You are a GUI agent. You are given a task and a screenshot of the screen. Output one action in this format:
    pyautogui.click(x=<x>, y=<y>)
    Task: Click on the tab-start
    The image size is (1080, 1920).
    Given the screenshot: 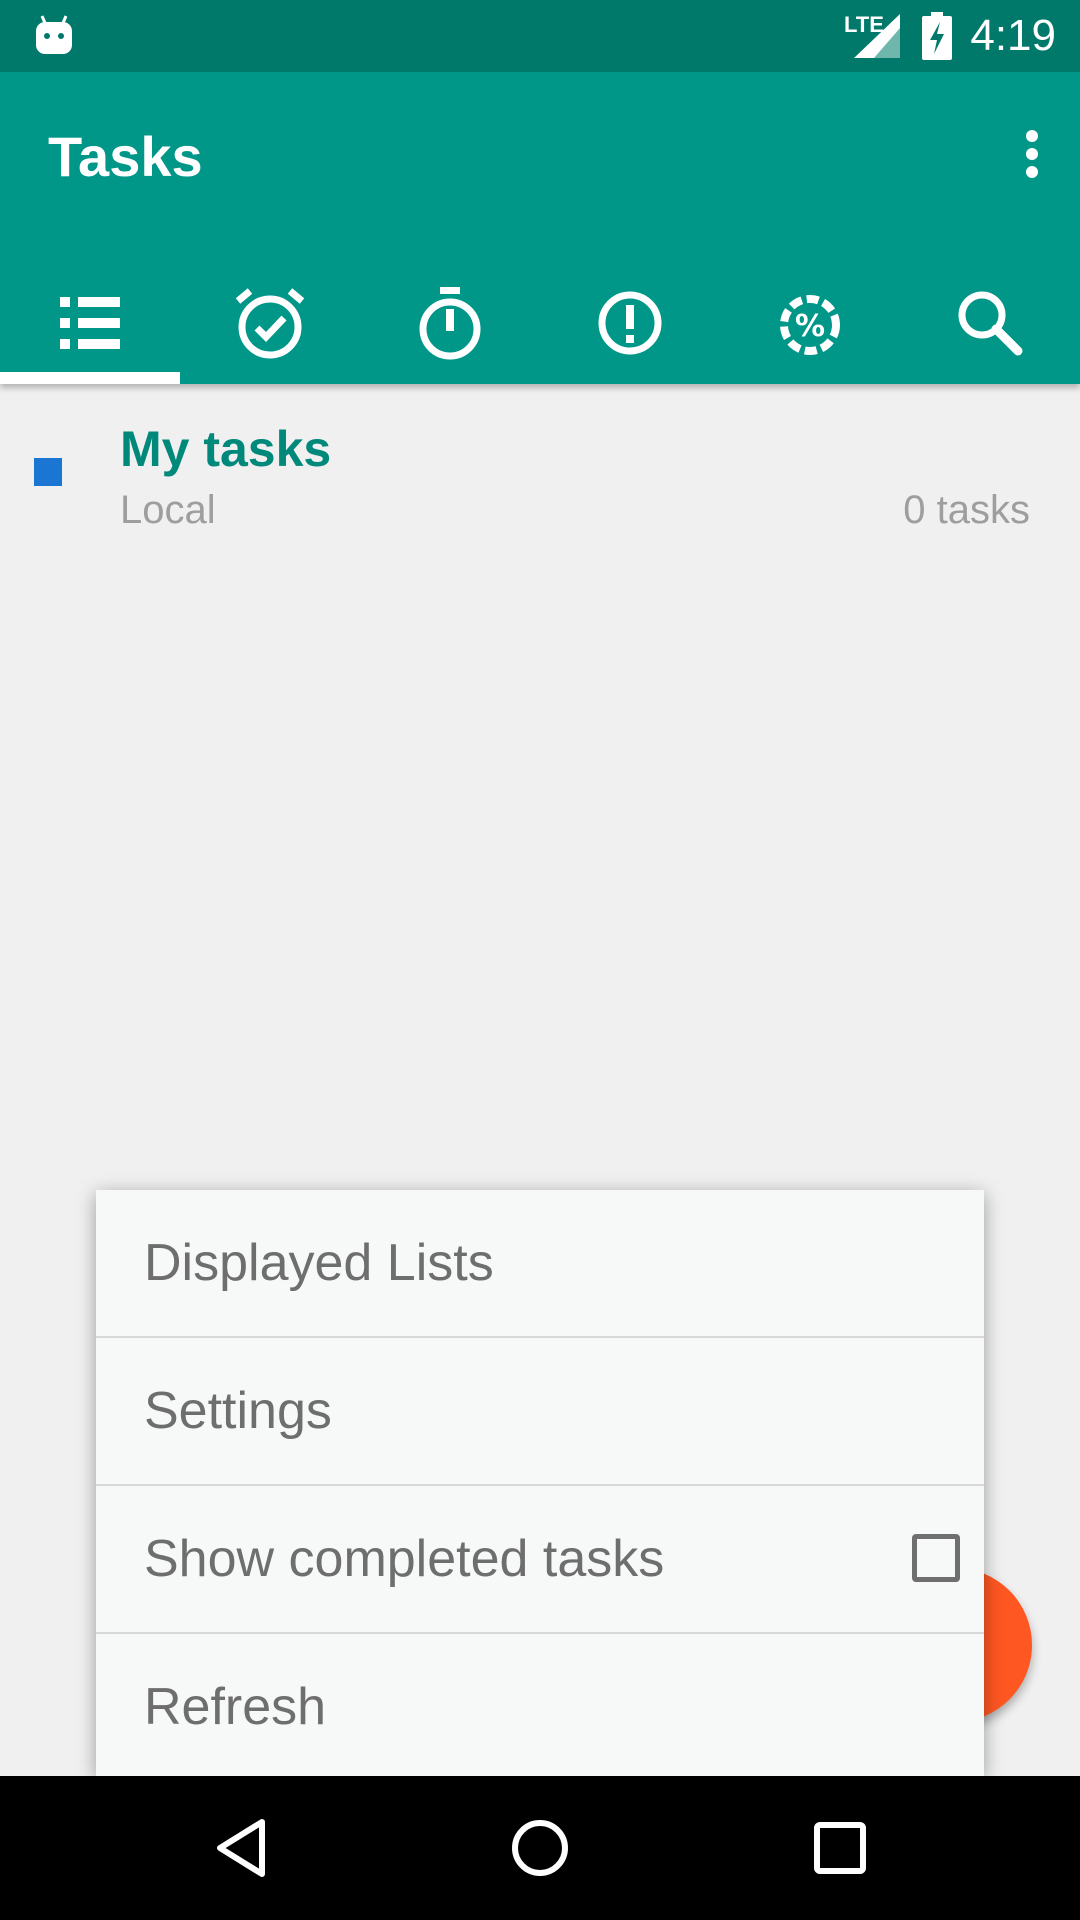 What is the action you would take?
    pyautogui.click(x=450, y=323)
    